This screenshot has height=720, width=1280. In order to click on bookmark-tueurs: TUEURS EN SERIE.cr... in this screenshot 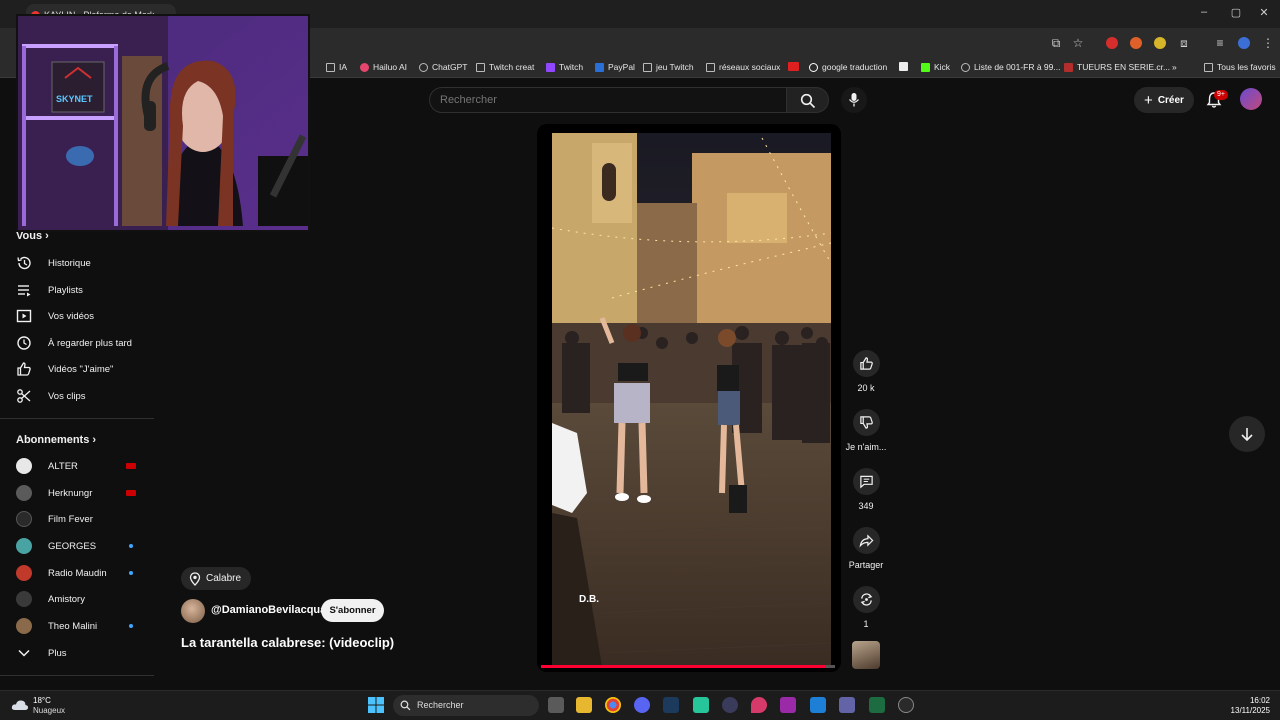, I will do `click(1117, 67)`.